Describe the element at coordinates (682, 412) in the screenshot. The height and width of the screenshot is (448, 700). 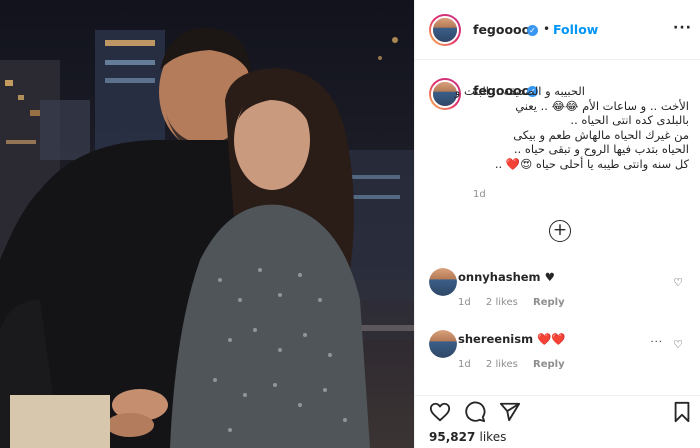
I see `bookmark-icon` at that location.